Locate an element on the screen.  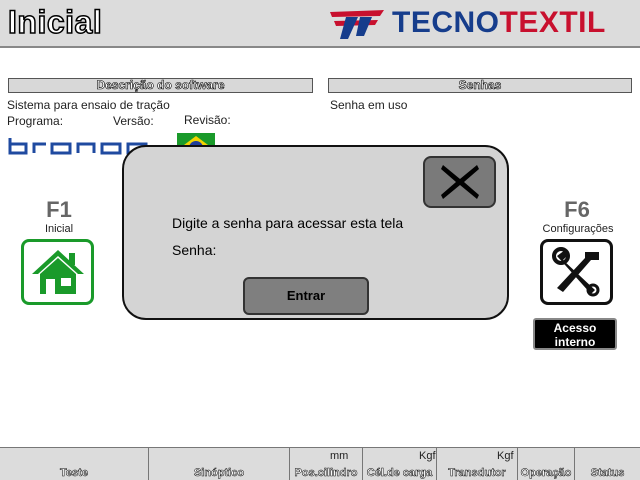
bottom-cell-label: Sinóptico is located at coordinates (219, 473).